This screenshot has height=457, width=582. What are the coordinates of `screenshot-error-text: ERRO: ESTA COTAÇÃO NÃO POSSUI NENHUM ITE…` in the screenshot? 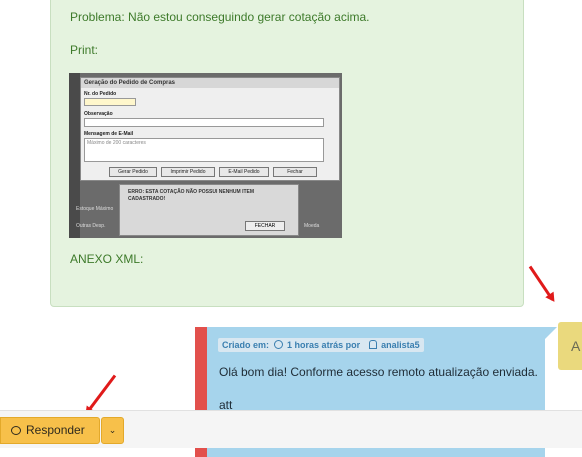 It's located at (191, 195).